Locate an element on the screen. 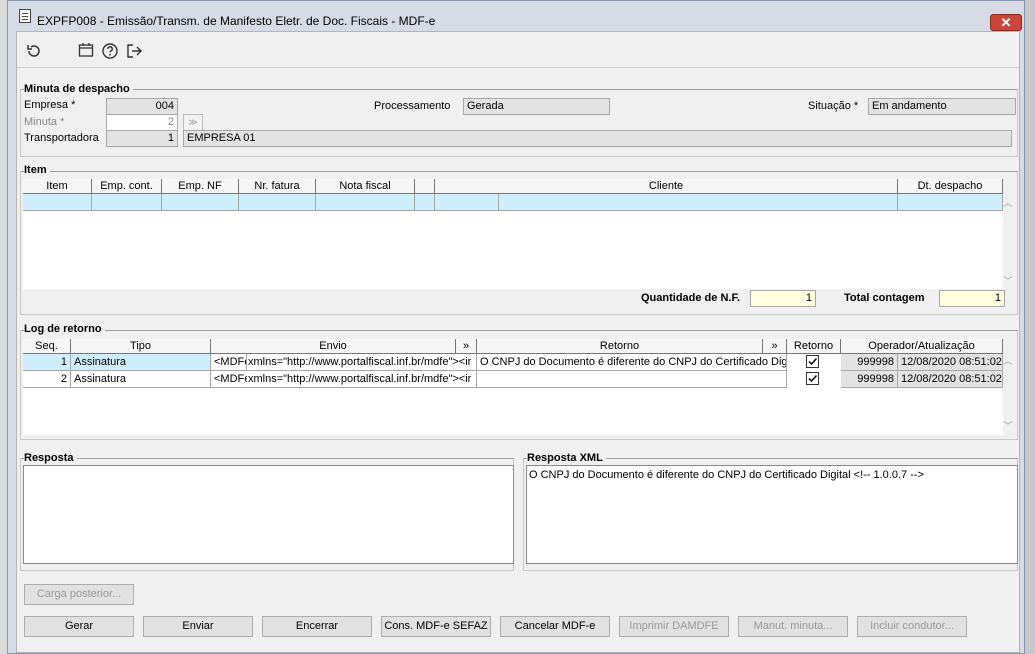 The height and width of the screenshot is (654, 1035). envio-expand-button: » is located at coordinates (466, 346).